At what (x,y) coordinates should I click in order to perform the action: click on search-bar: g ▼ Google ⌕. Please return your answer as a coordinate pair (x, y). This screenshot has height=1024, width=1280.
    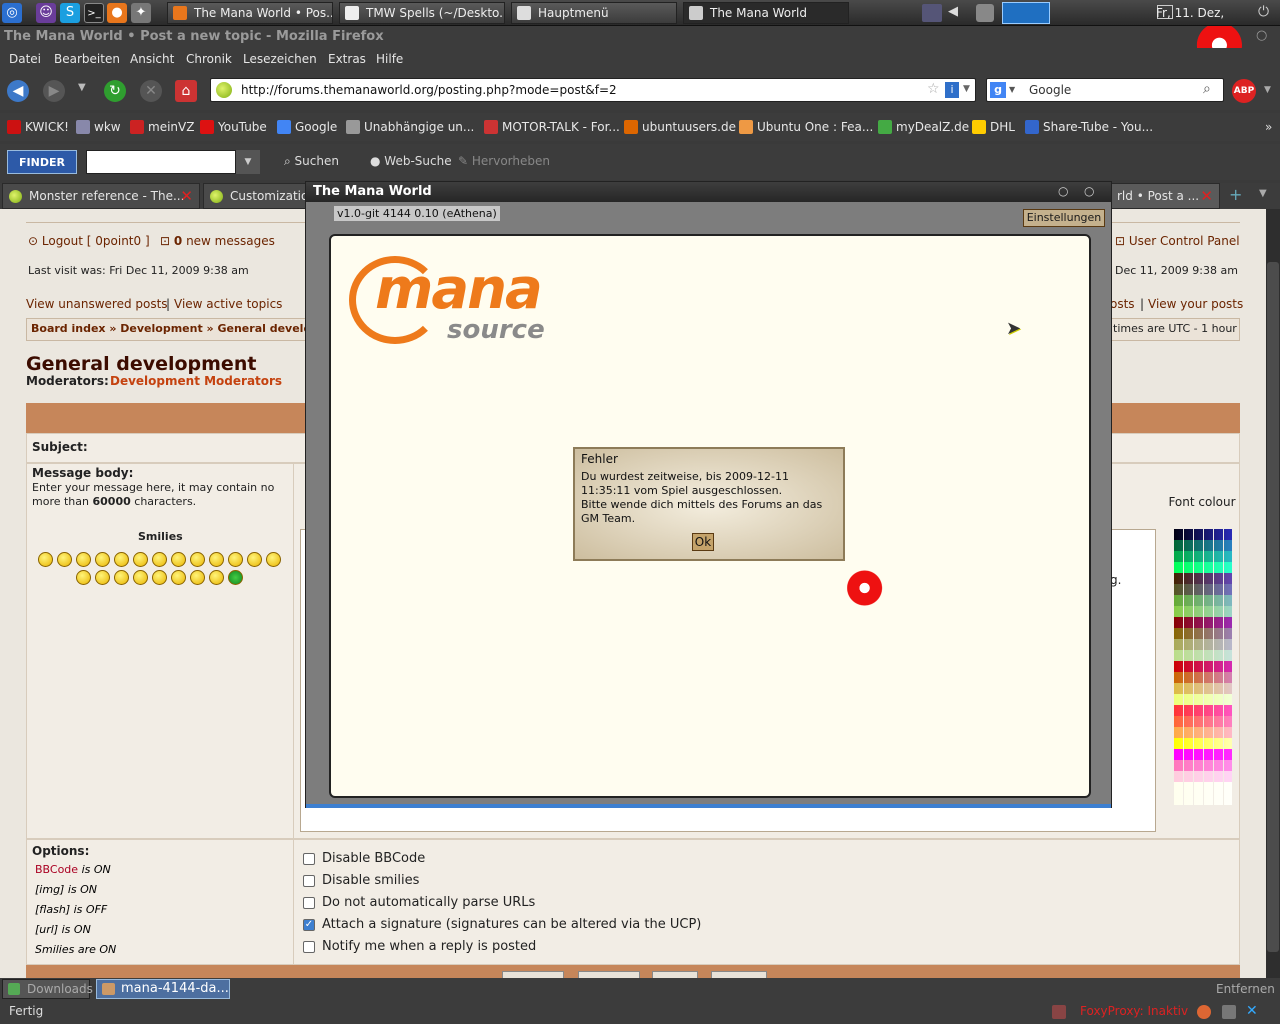
    Looking at the image, I should click on (1105, 90).